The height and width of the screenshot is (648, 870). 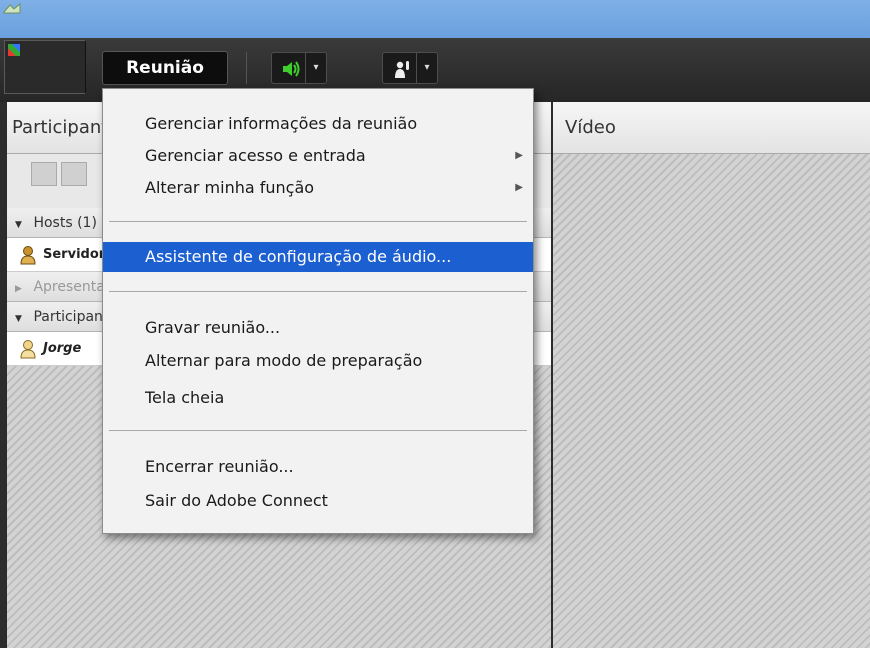 I want to click on menu-item-label: Sair do Adobe Connect, so click(x=236, y=500).